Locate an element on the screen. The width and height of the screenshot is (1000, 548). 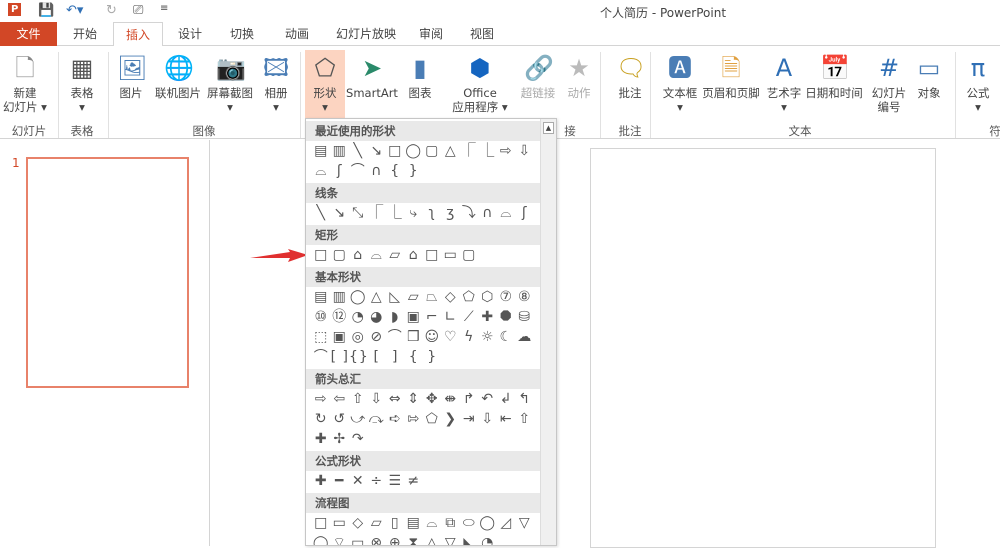
ribbon-button-online-picture: 🌐 联机图片 is located at coordinates (178, 75).